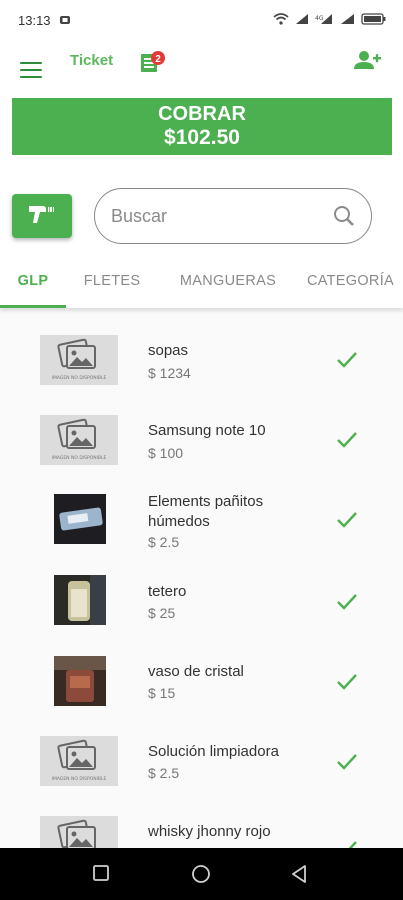 The image size is (403, 900). Describe the element at coordinates (201, 818) in the screenshot. I see `list-item: whisky jhonny rojo` at that location.